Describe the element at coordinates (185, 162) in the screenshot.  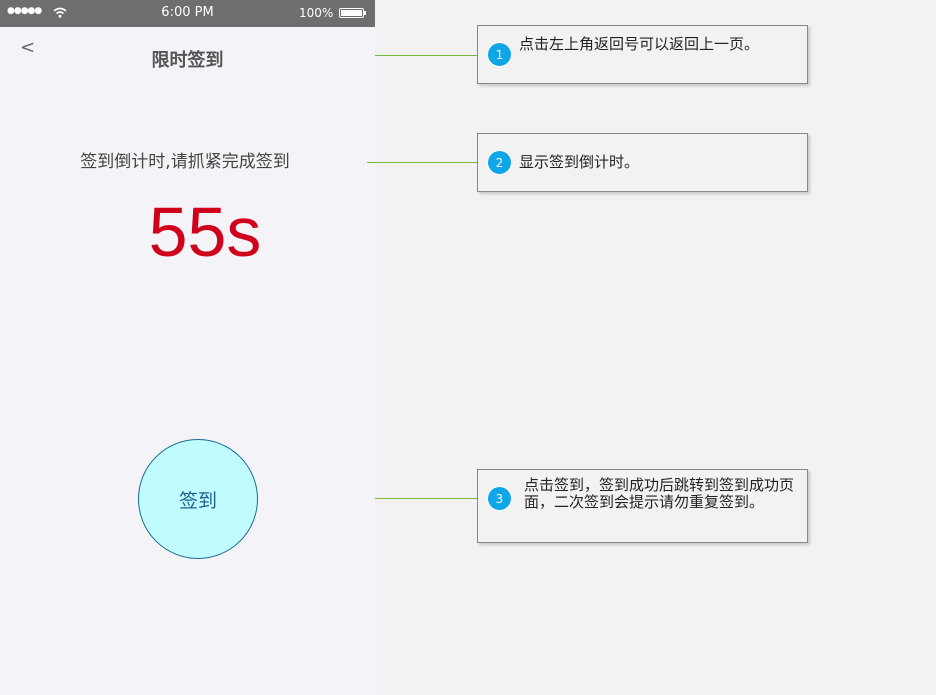
I see `countdown-tip: 签到倒计时,请抓紧完成签到` at that location.